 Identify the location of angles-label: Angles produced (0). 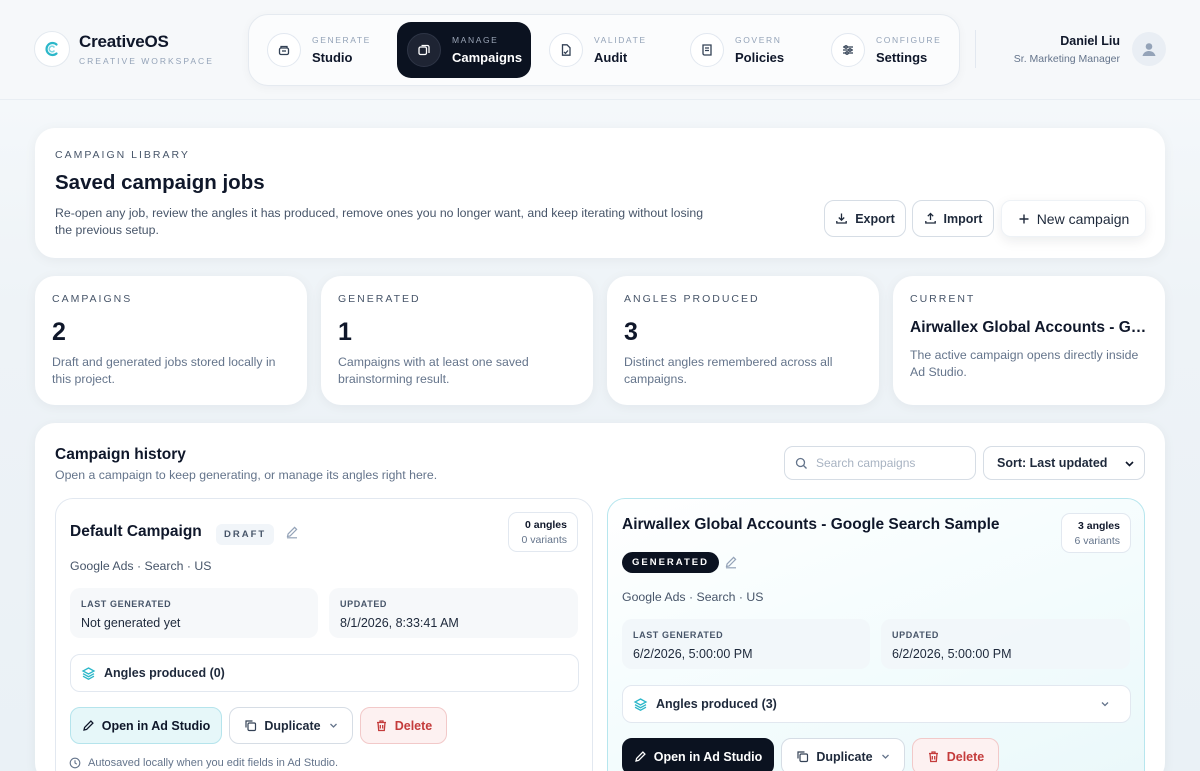
(164, 673).